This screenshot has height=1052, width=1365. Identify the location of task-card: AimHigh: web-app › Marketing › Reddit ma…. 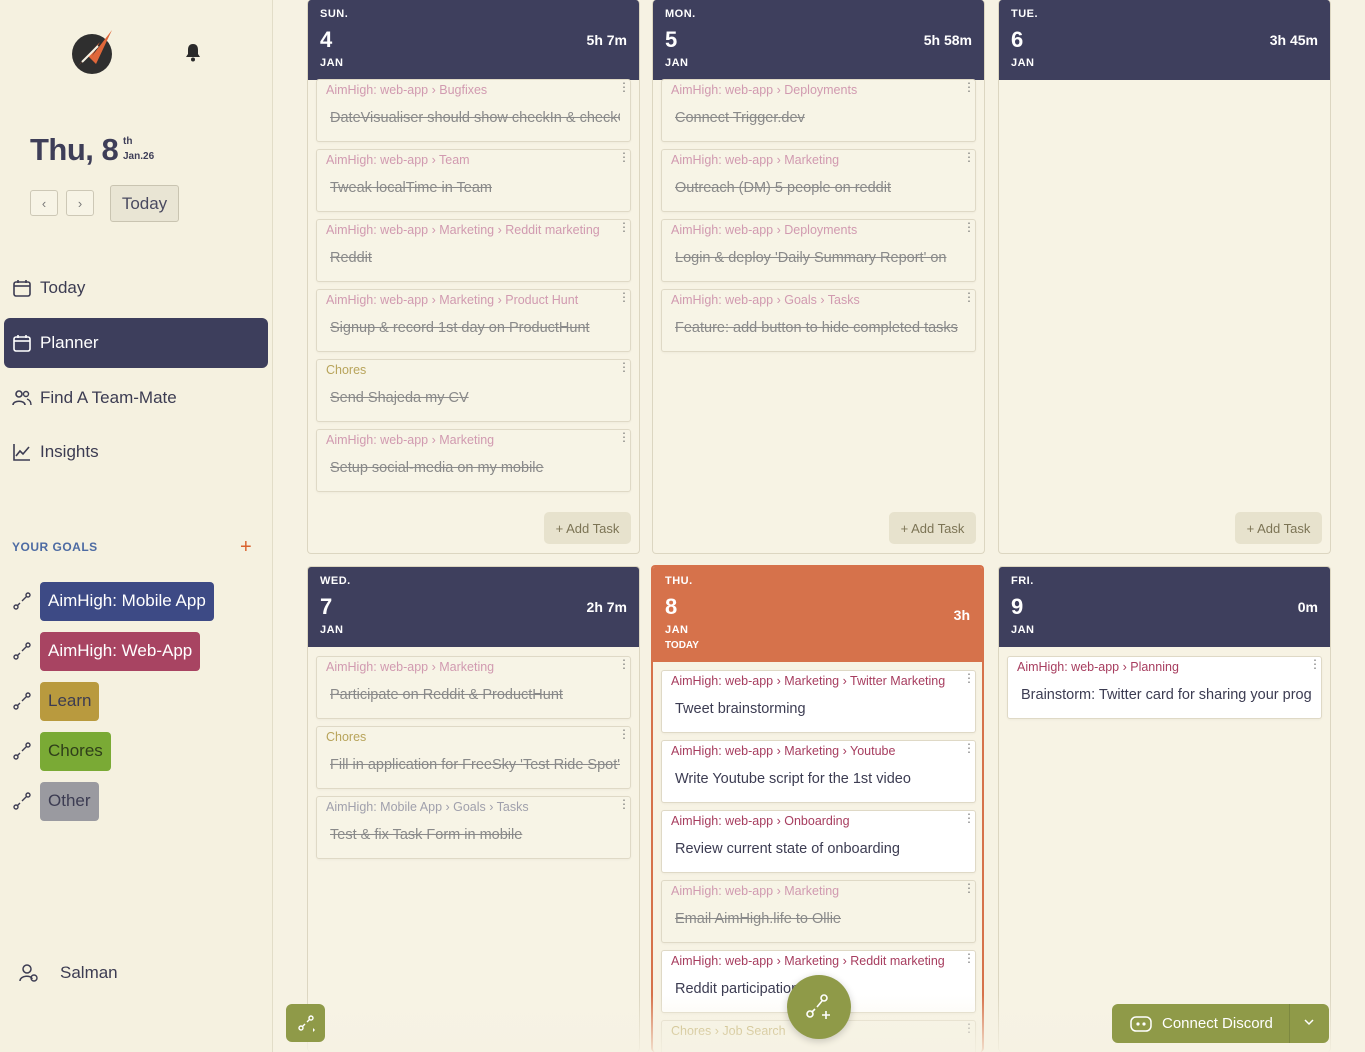
(473, 250).